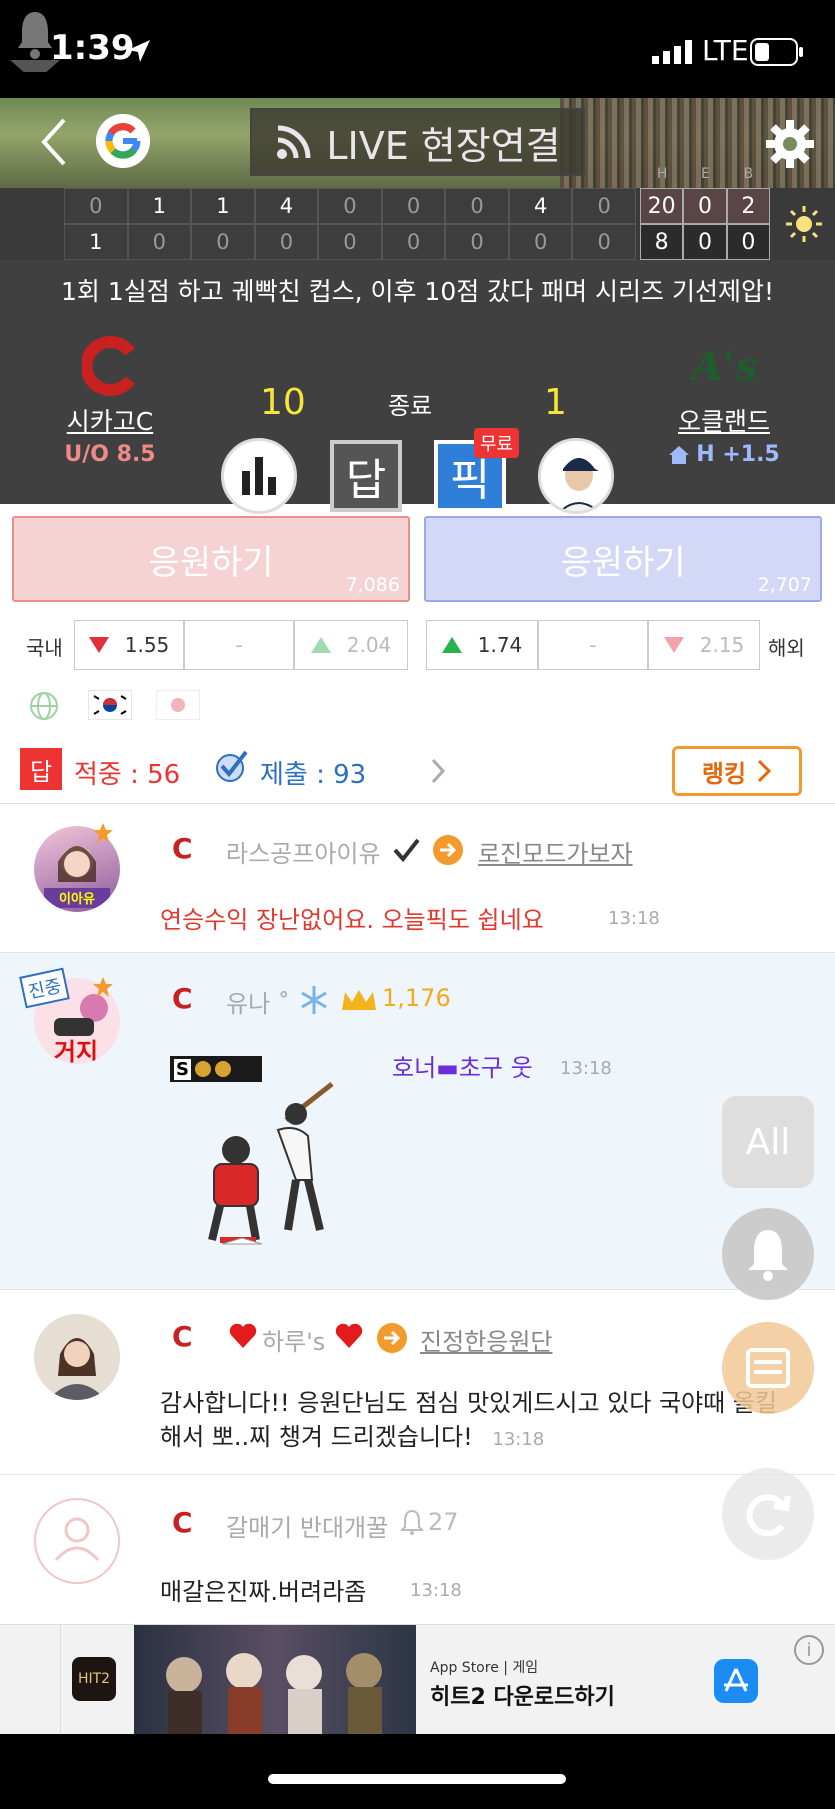  Describe the element at coordinates (417, 142) in the screenshot. I see `live-connect-button: LIVE 현장연결` at that location.